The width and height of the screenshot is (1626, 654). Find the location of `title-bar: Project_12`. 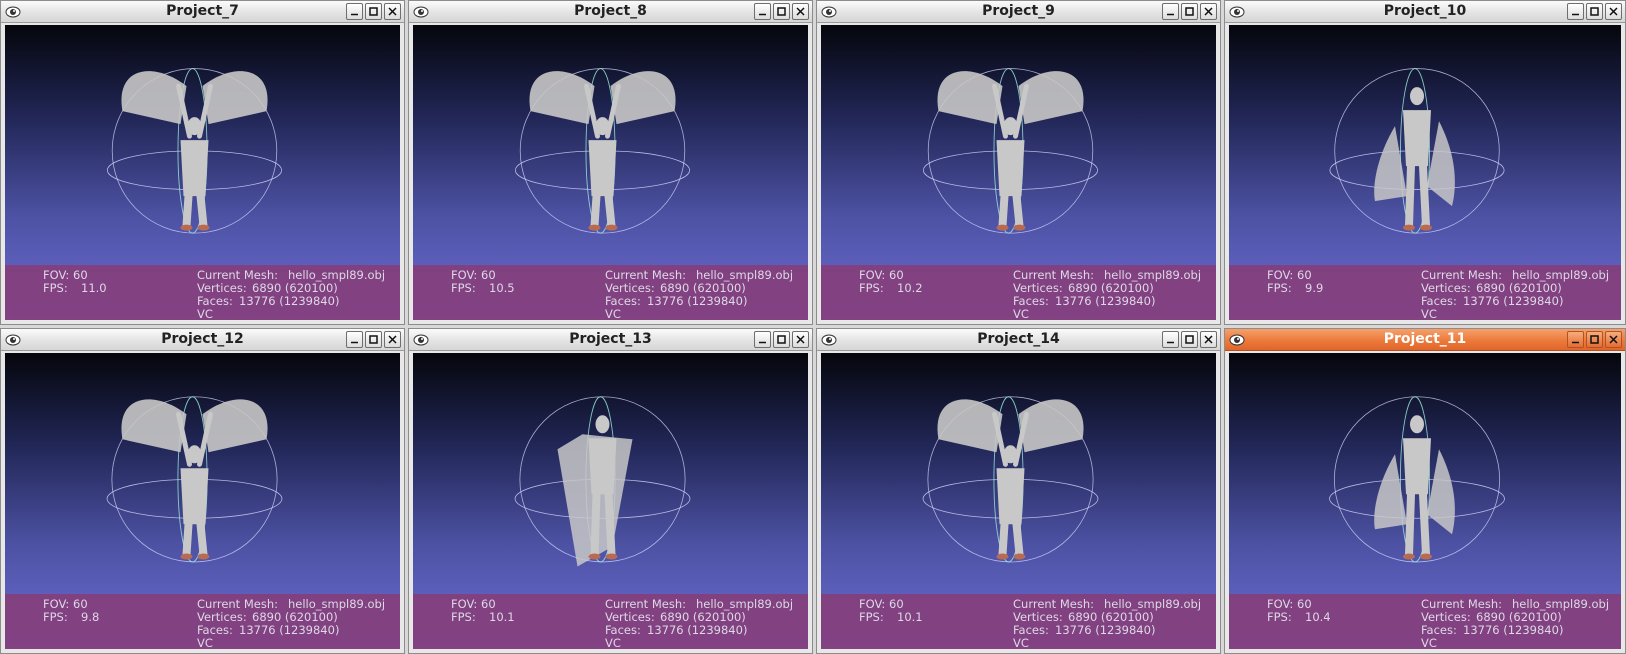

title-bar: Project_12 is located at coordinates (202, 340).